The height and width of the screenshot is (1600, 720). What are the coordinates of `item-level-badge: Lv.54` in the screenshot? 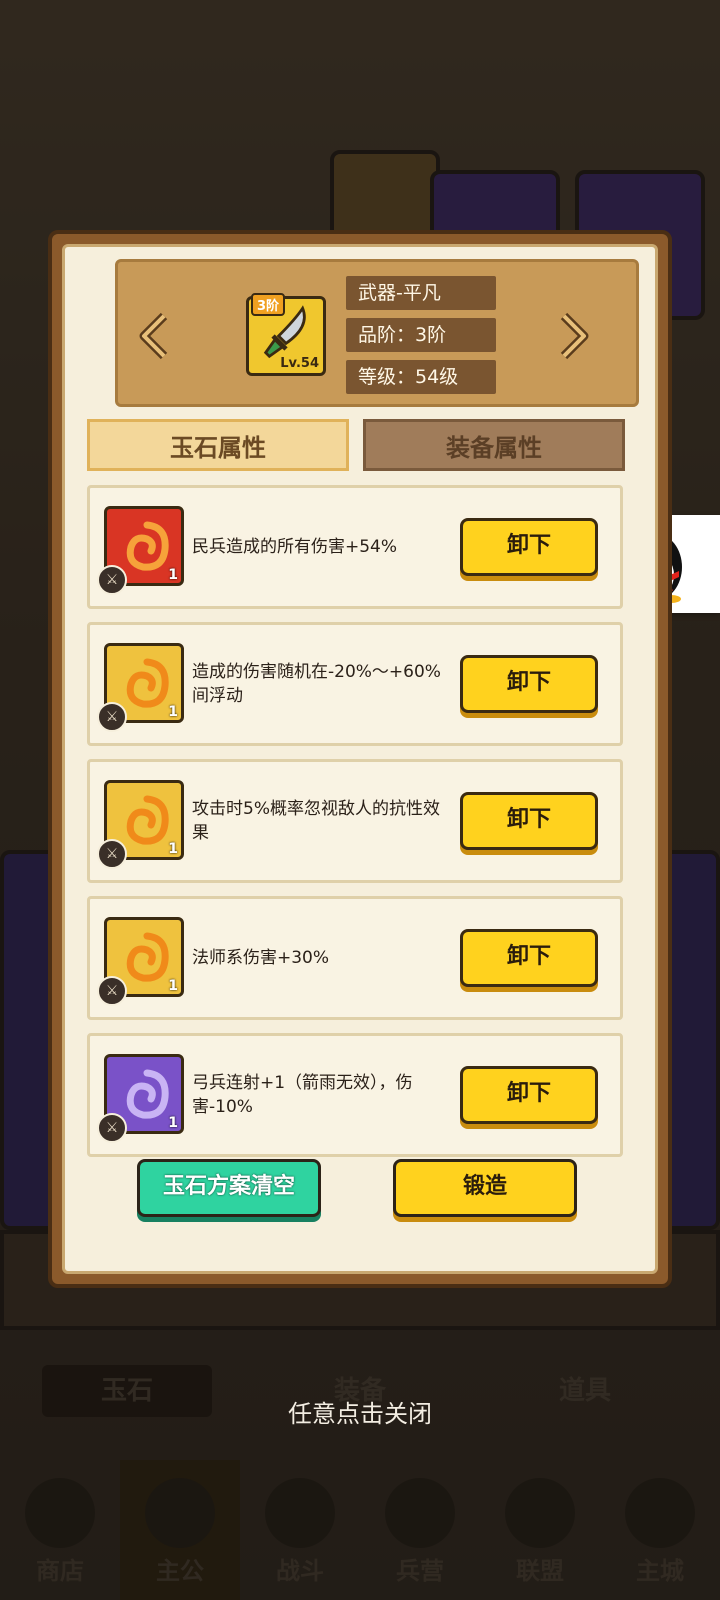 It's located at (299, 363).